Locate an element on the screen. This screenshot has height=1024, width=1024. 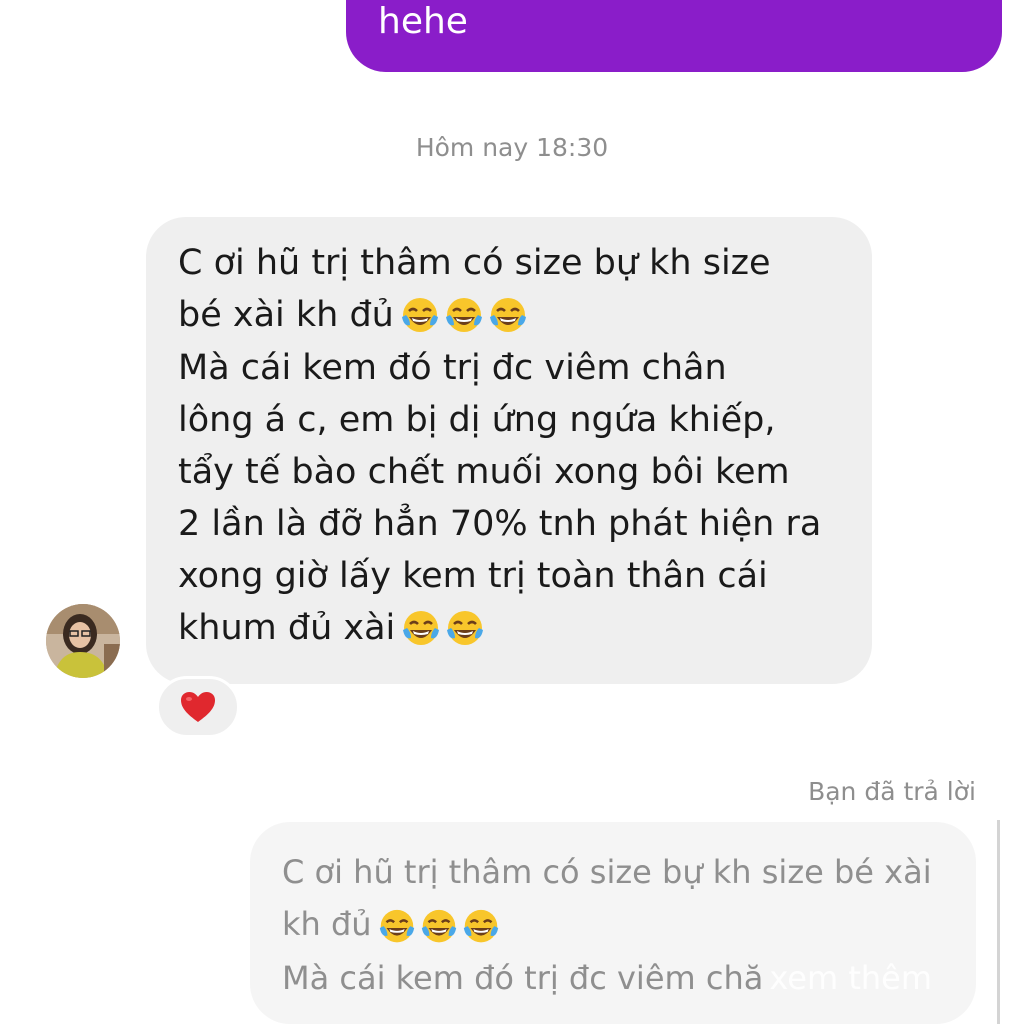
reply-indicator-bar is located at coordinates (998, 922).